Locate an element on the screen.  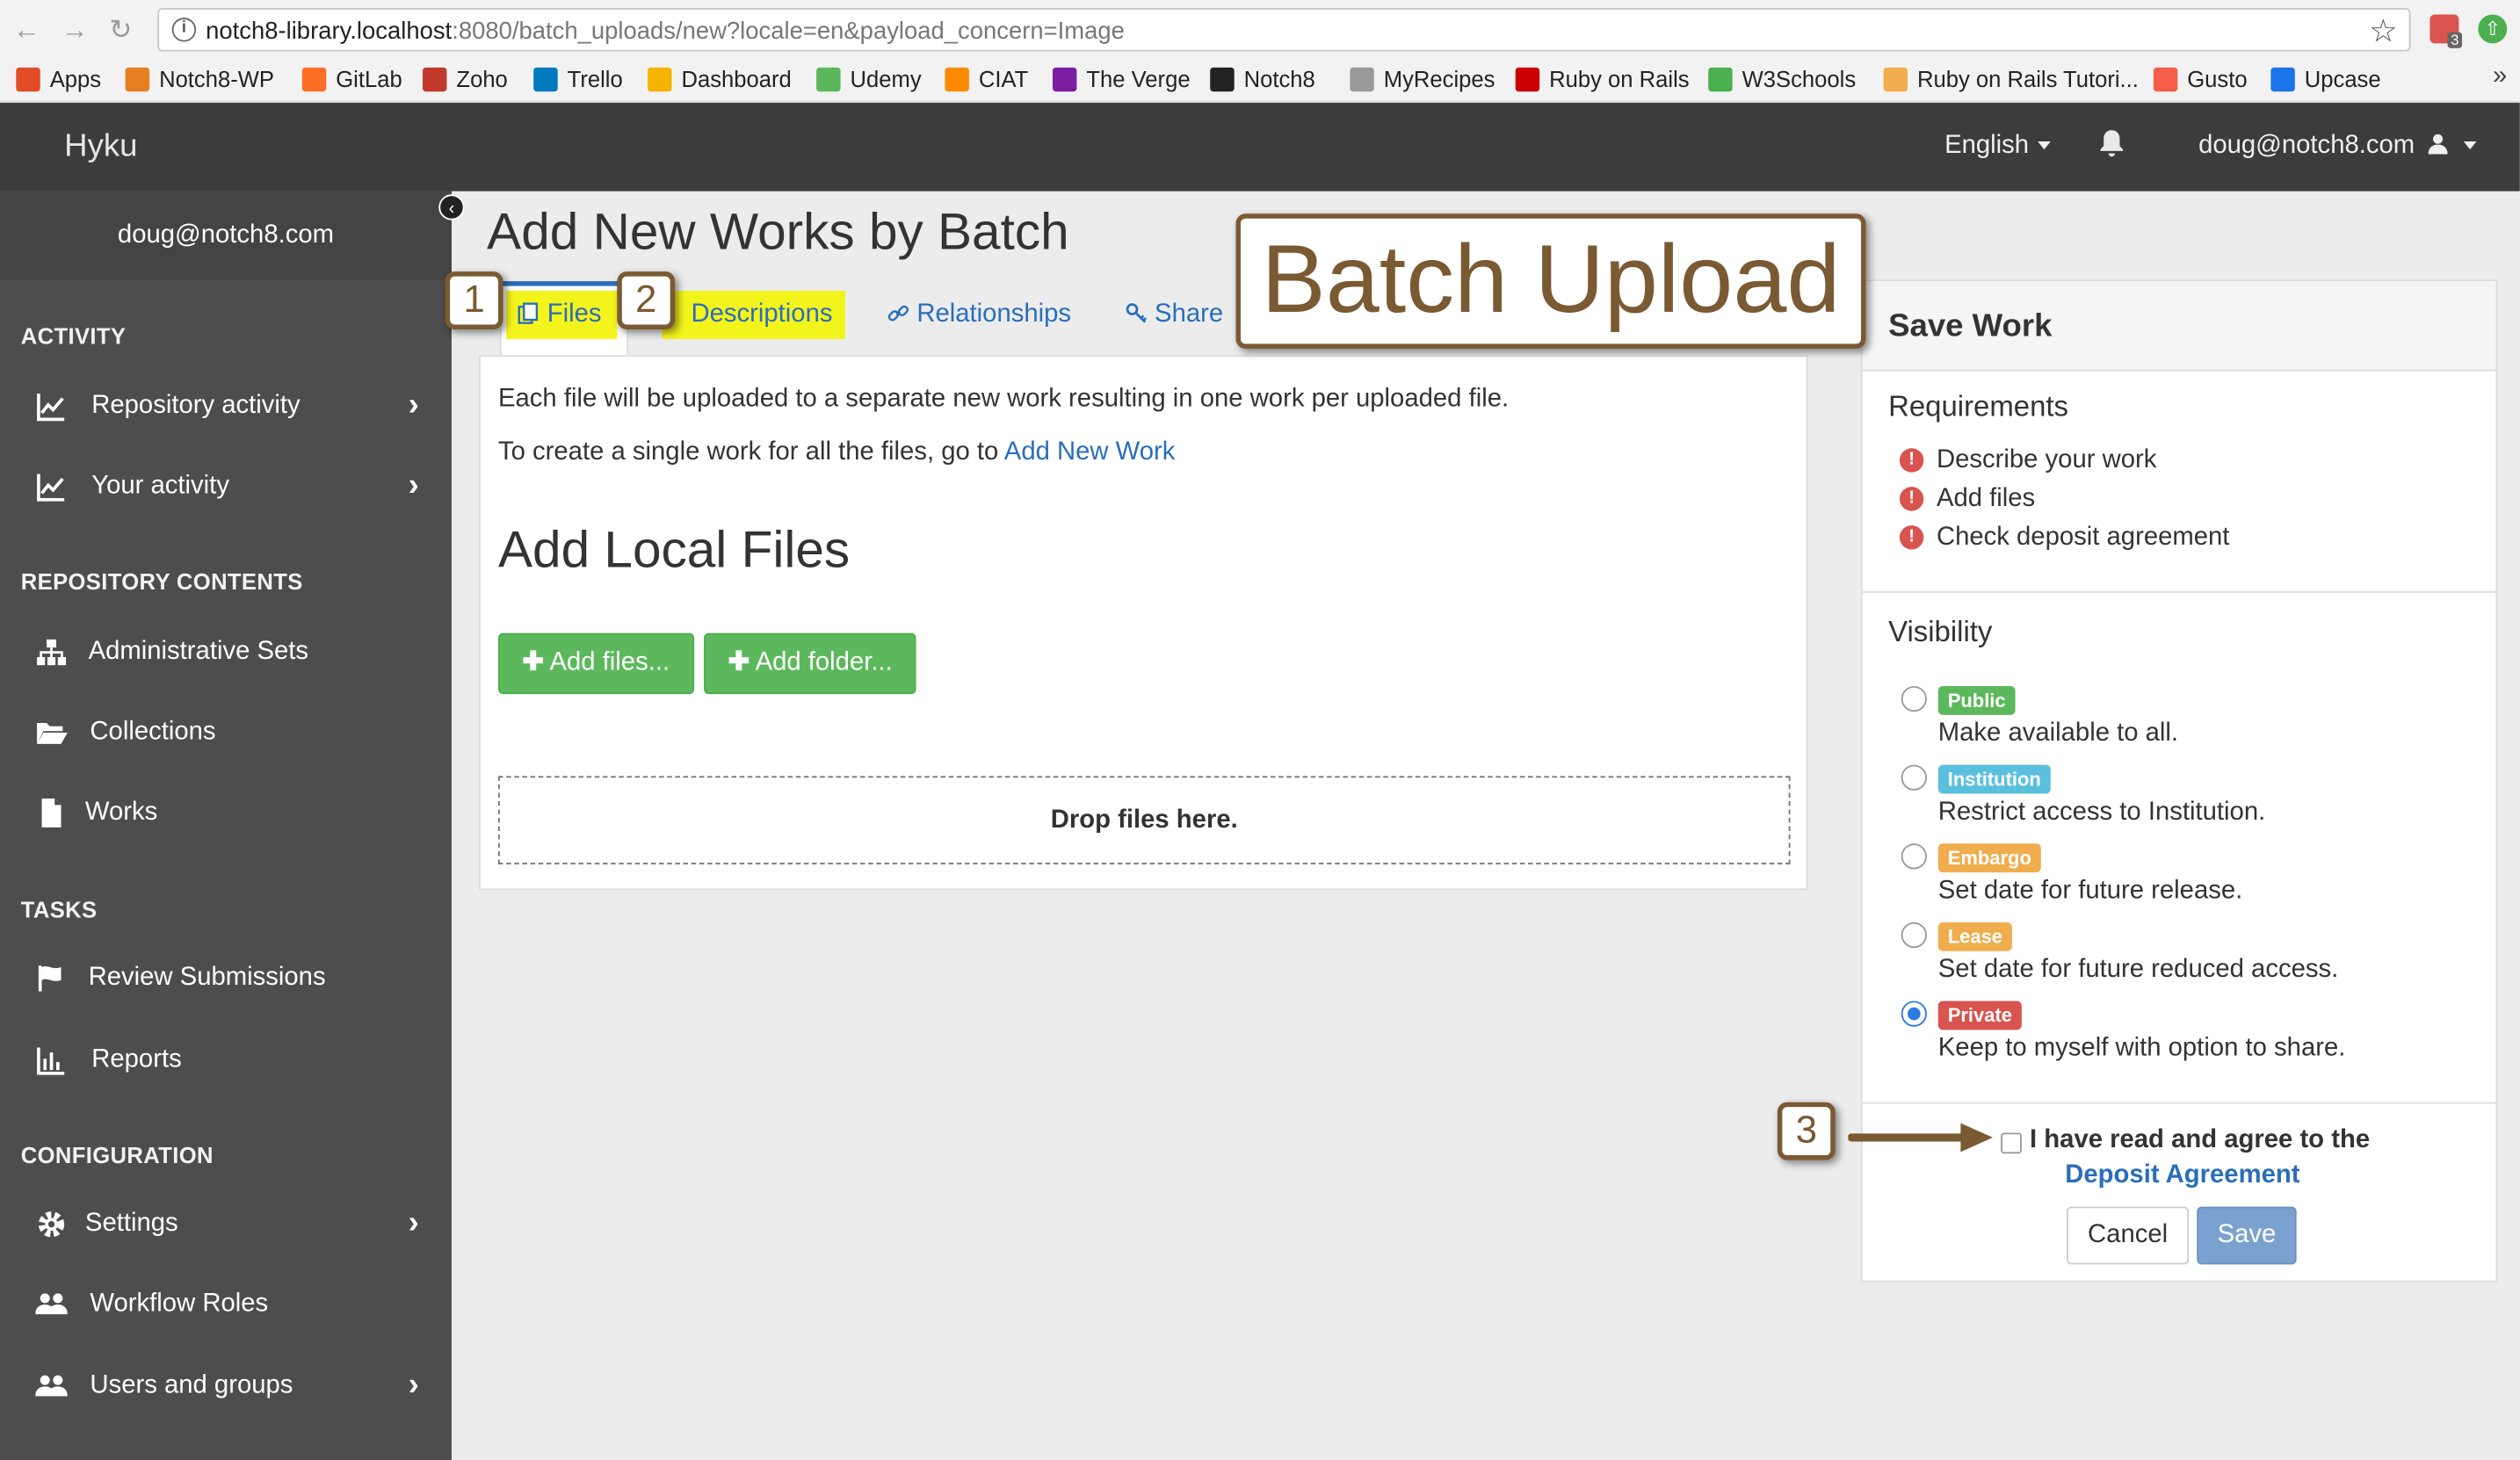
sidebar-collapse-icon: ‹ is located at coordinates (451, 207).